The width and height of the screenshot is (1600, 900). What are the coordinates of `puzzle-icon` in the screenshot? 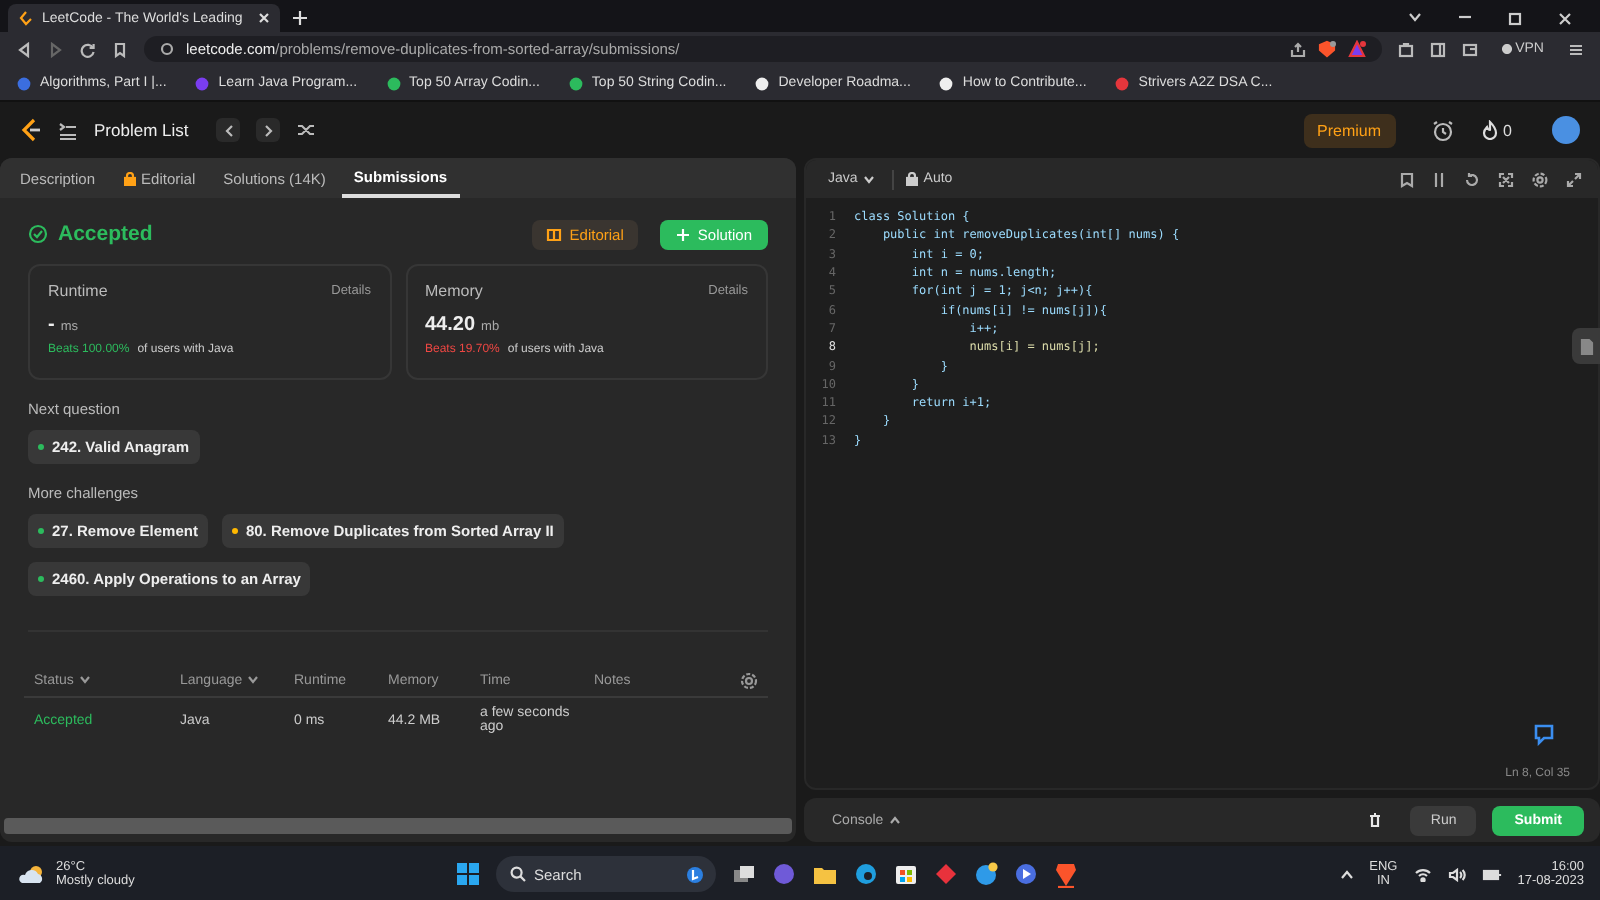 It's located at (1405, 49).